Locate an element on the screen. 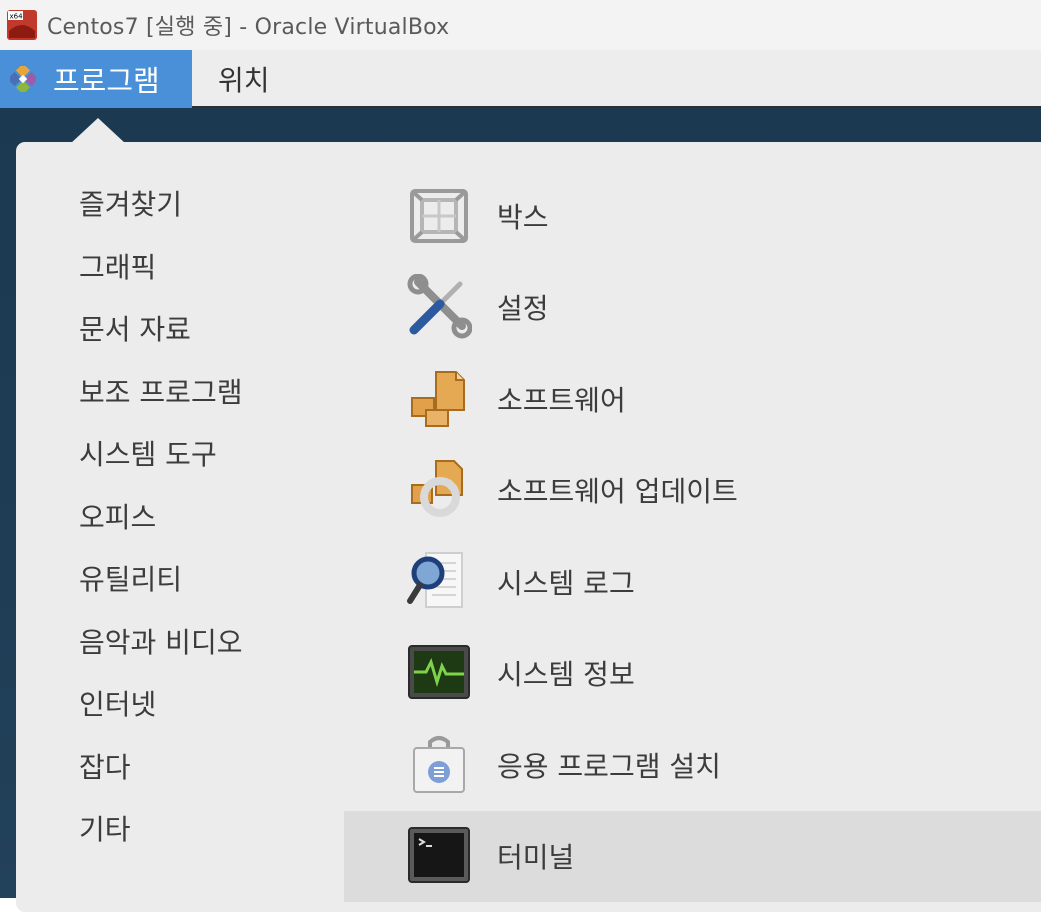 This screenshot has height=912, width=1041. svg-text: x64 is located at coordinates (17, 17).